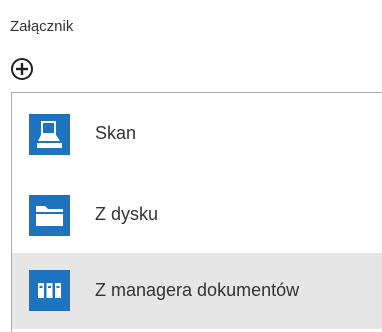 This screenshot has height=332, width=382. I want to click on menu-item-label: Z dysku, so click(127, 214).